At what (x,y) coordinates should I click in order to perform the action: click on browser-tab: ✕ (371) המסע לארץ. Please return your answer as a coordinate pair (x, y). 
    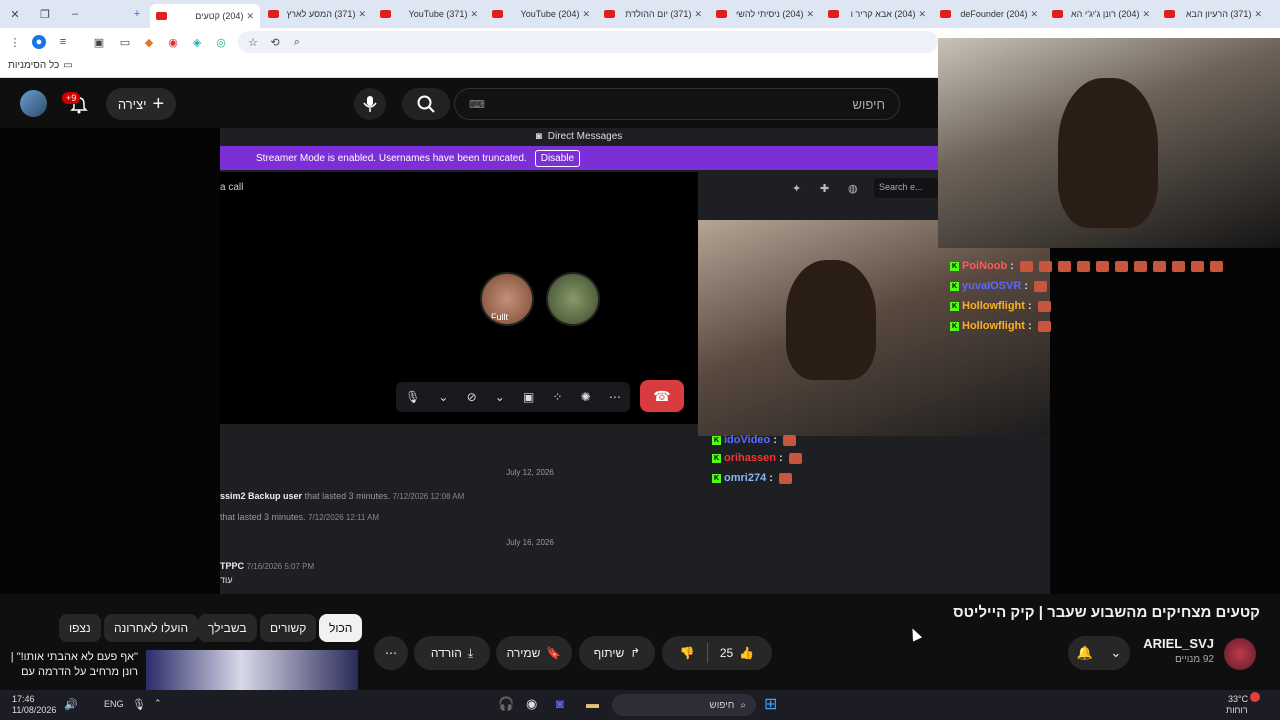
    Looking at the image, I should click on (317, 14).